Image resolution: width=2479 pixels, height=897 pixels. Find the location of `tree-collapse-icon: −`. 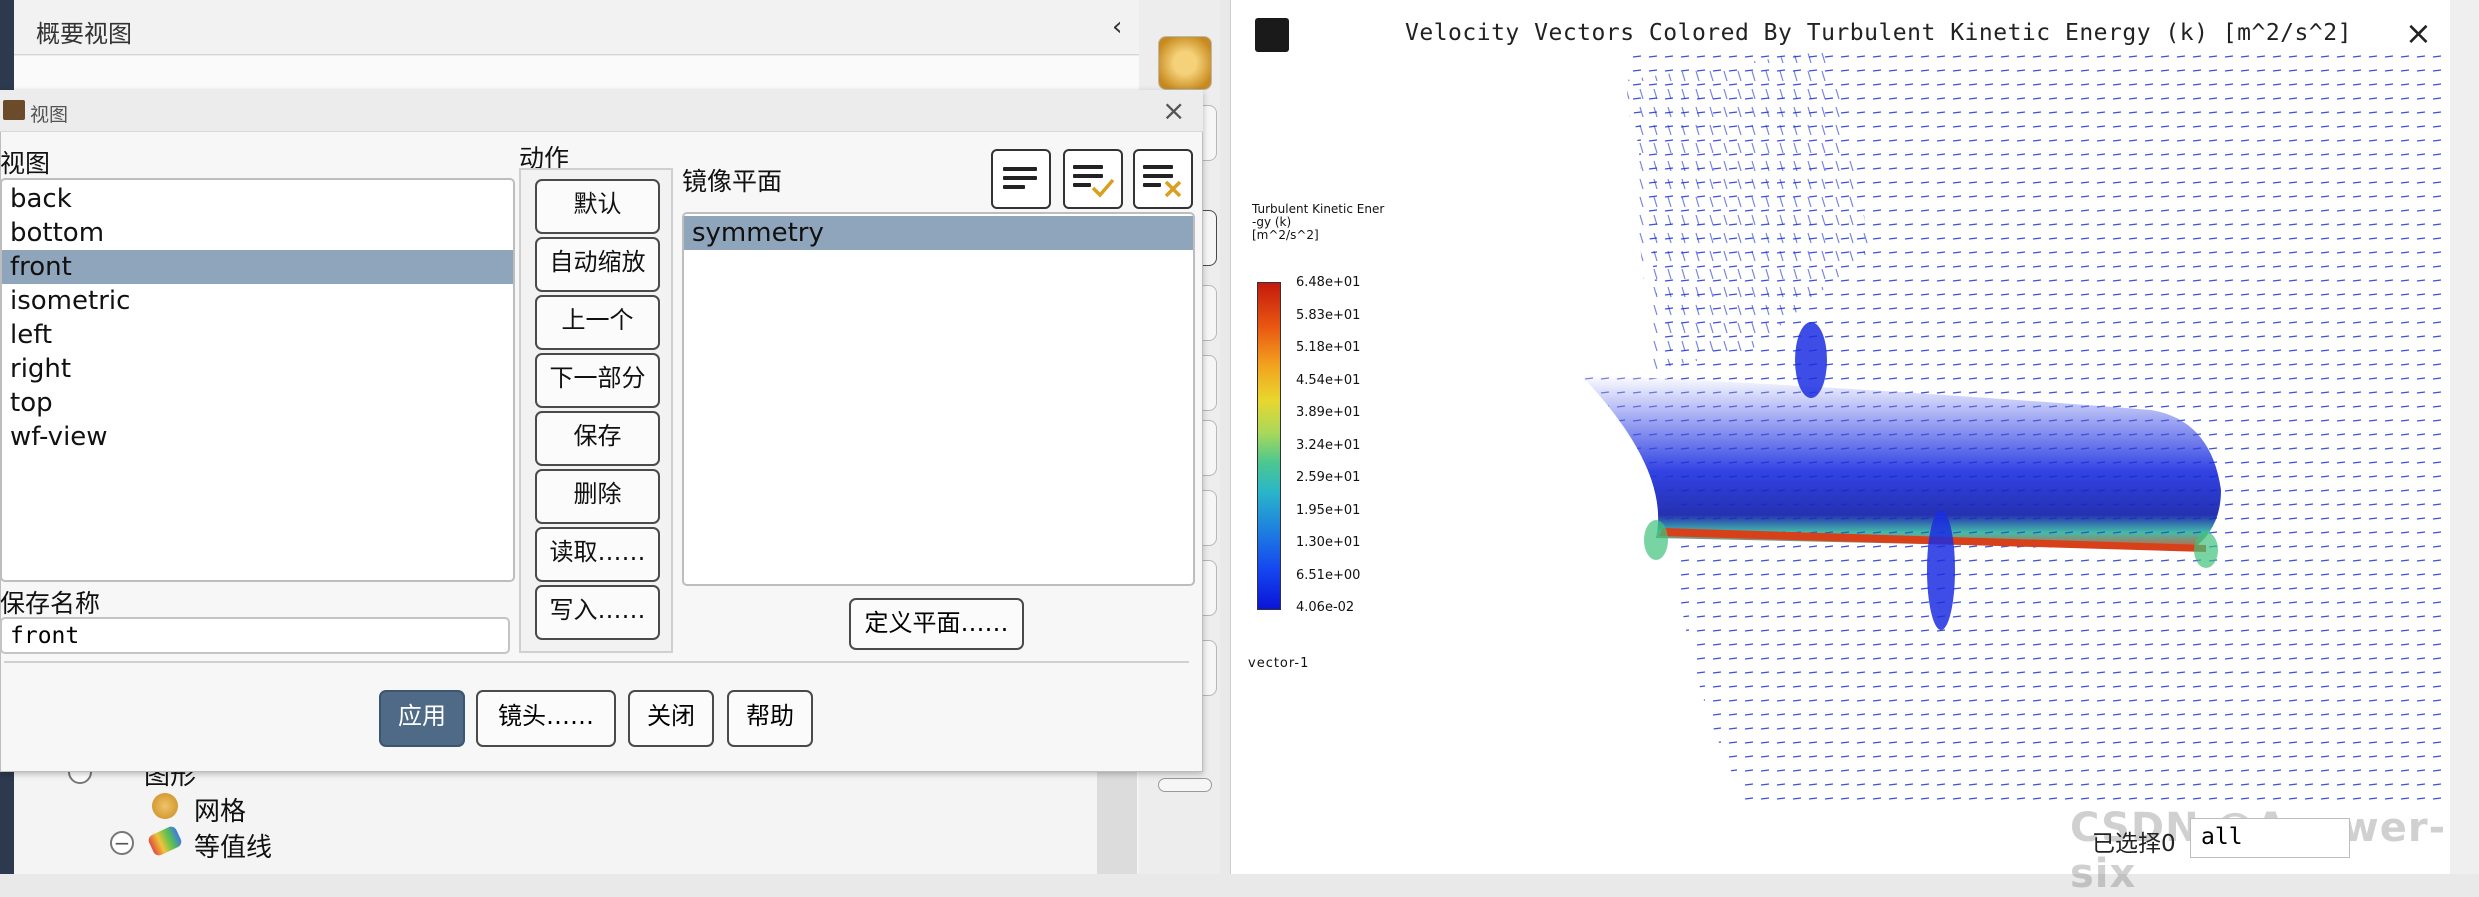

tree-collapse-icon: − is located at coordinates (122, 843).